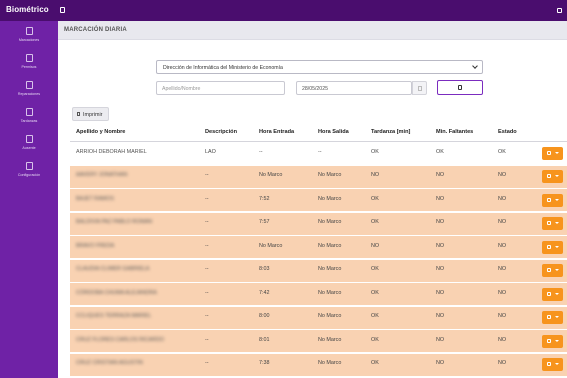 This screenshot has height=378, width=567. Describe the element at coordinates (221, 132) in the screenshot. I see `column-header-desc: Descripción` at that location.